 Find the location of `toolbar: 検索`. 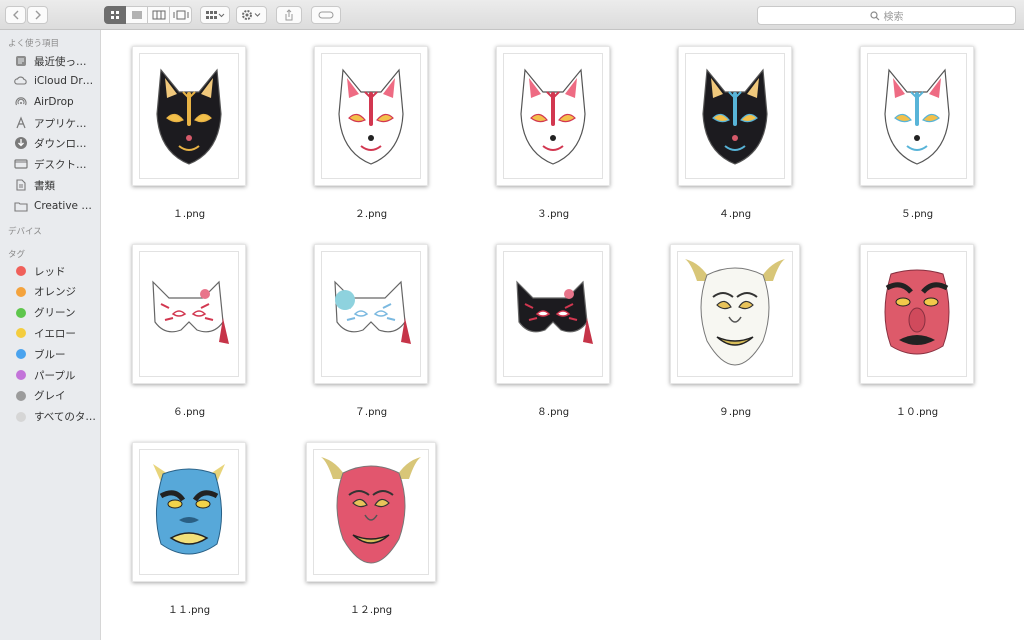

toolbar: 検索 is located at coordinates (512, 15).